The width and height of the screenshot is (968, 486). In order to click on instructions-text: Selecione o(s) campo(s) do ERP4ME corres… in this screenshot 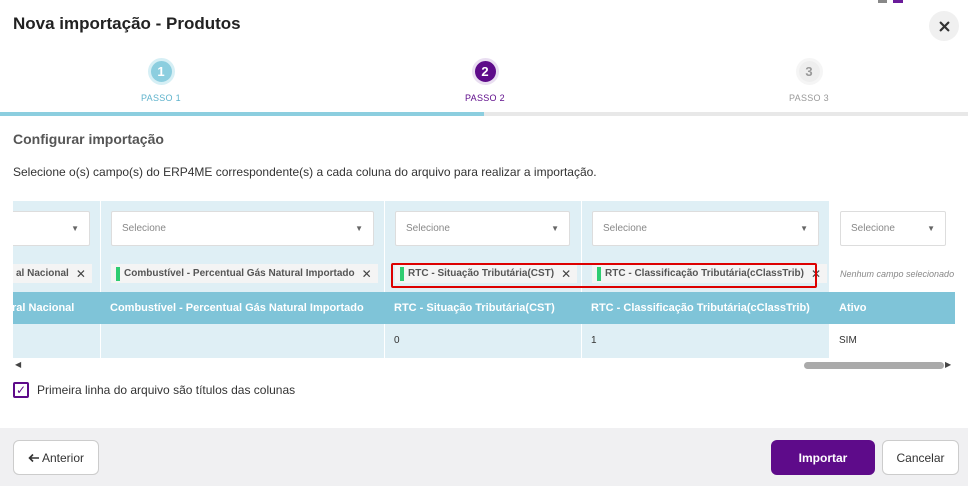, I will do `click(305, 172)`.